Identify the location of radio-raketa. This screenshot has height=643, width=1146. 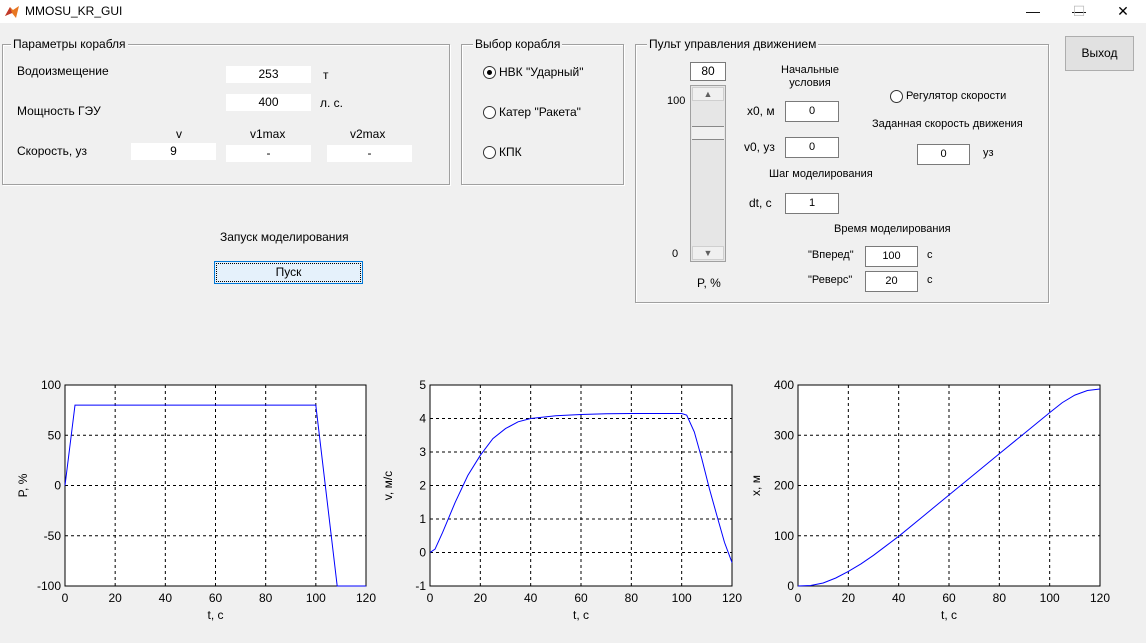
(489, 112).